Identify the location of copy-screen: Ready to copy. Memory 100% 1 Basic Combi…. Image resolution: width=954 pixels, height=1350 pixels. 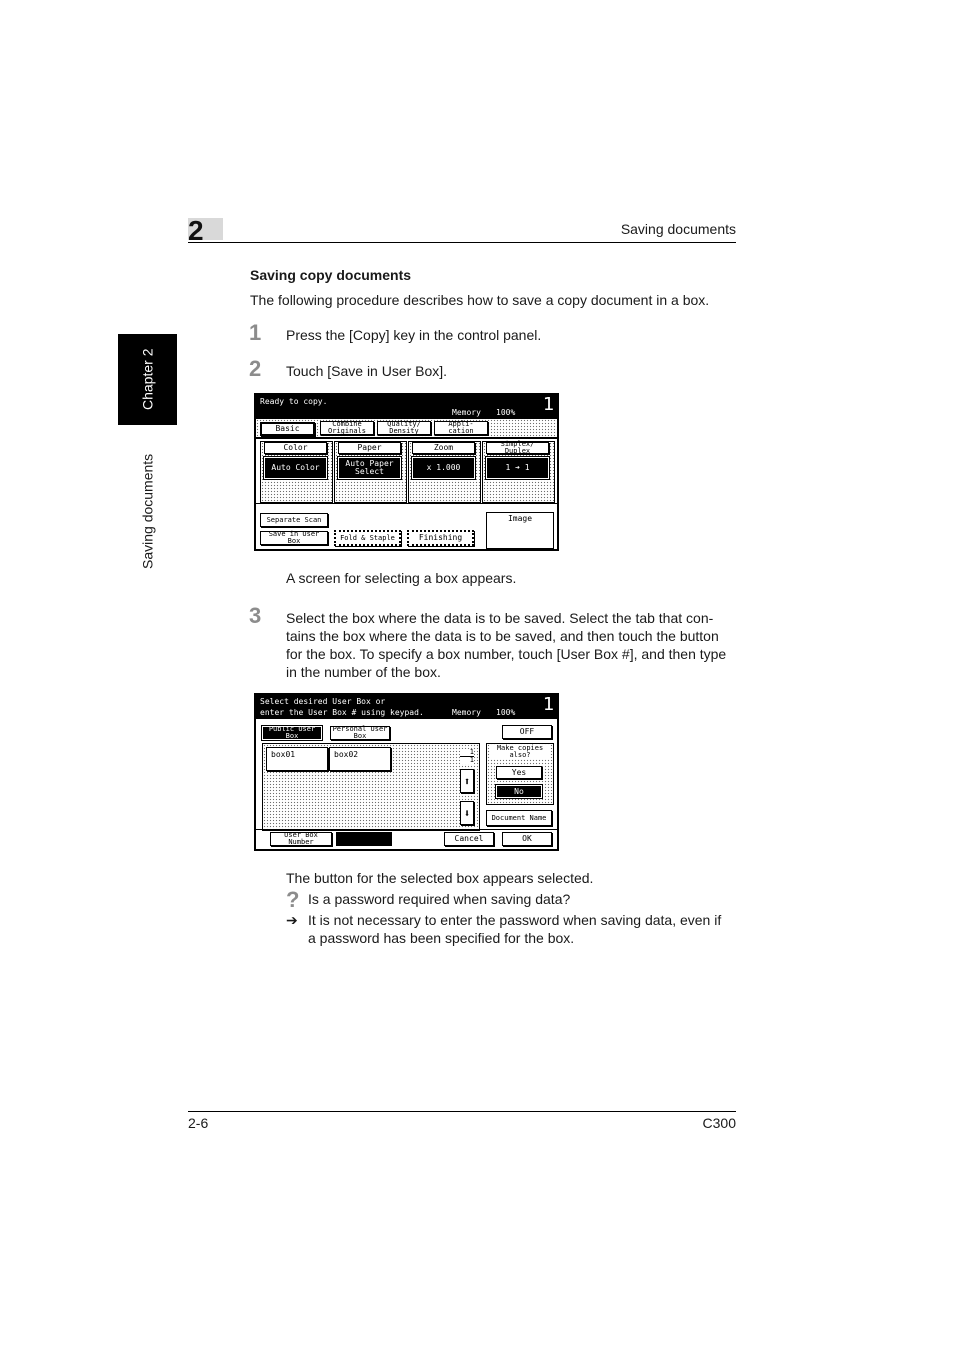
(406, 472).